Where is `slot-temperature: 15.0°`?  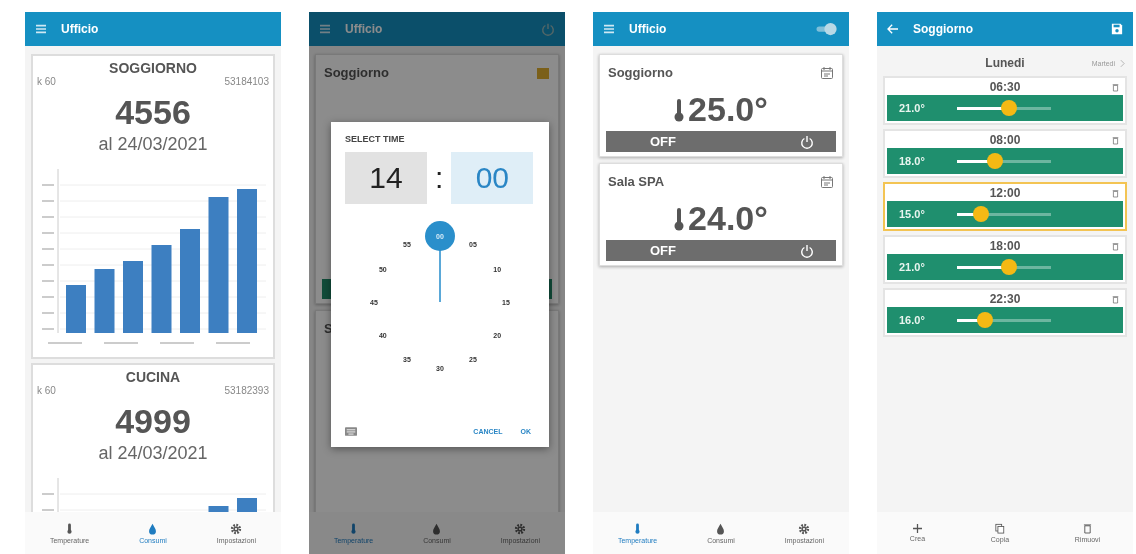 slot-temperature: 15.0° is located at coordinates (912, 214).